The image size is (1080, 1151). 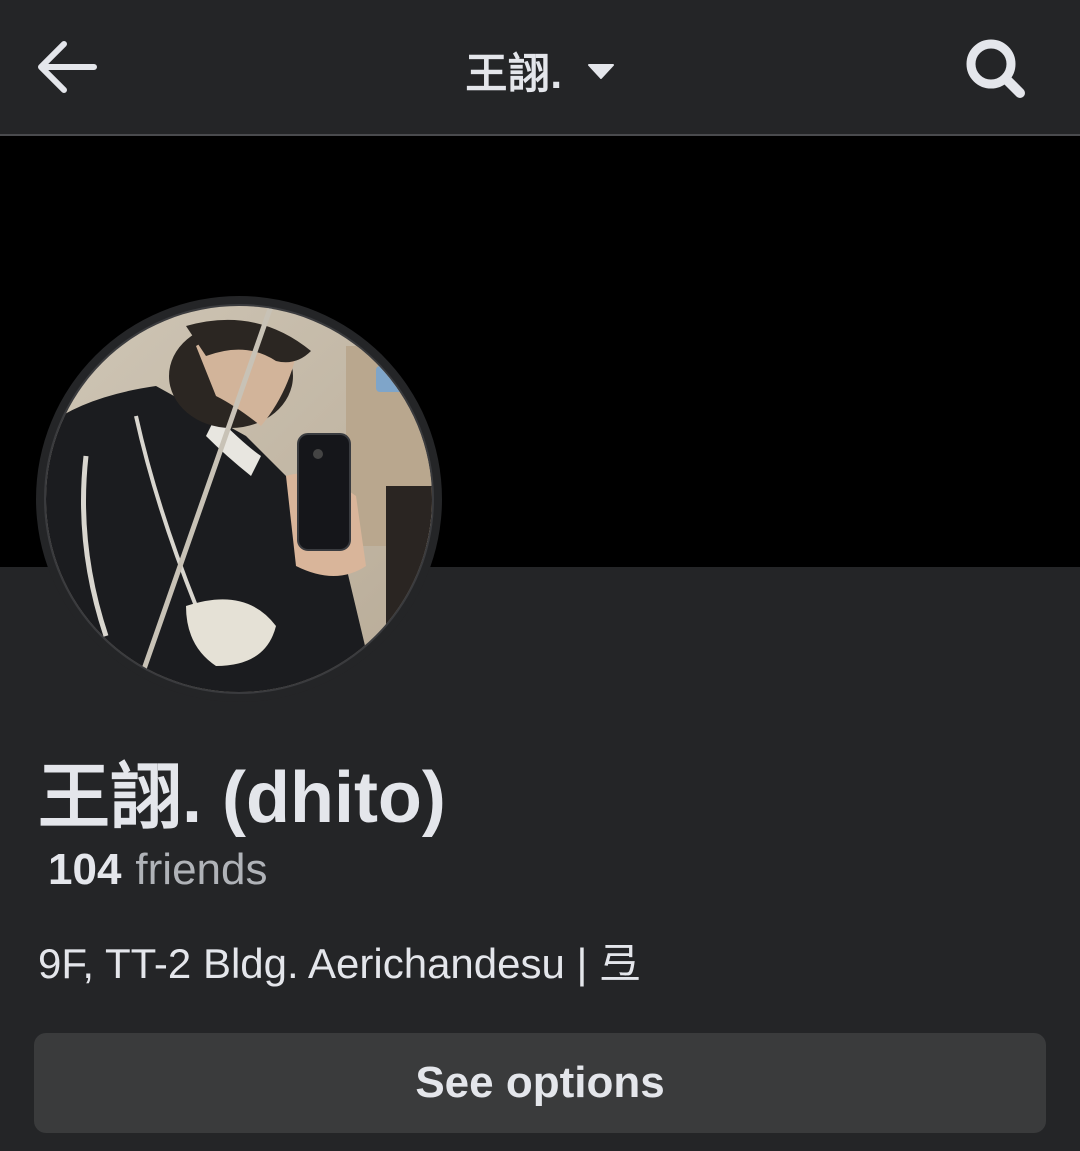 I want to click on search-icon, so click(x=995, y=68).